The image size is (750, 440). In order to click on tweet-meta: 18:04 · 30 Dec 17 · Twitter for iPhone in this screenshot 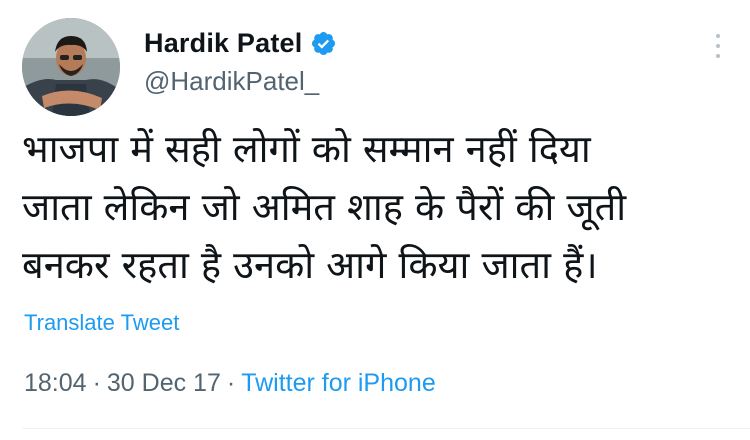, I will do `click(230, 383)`.